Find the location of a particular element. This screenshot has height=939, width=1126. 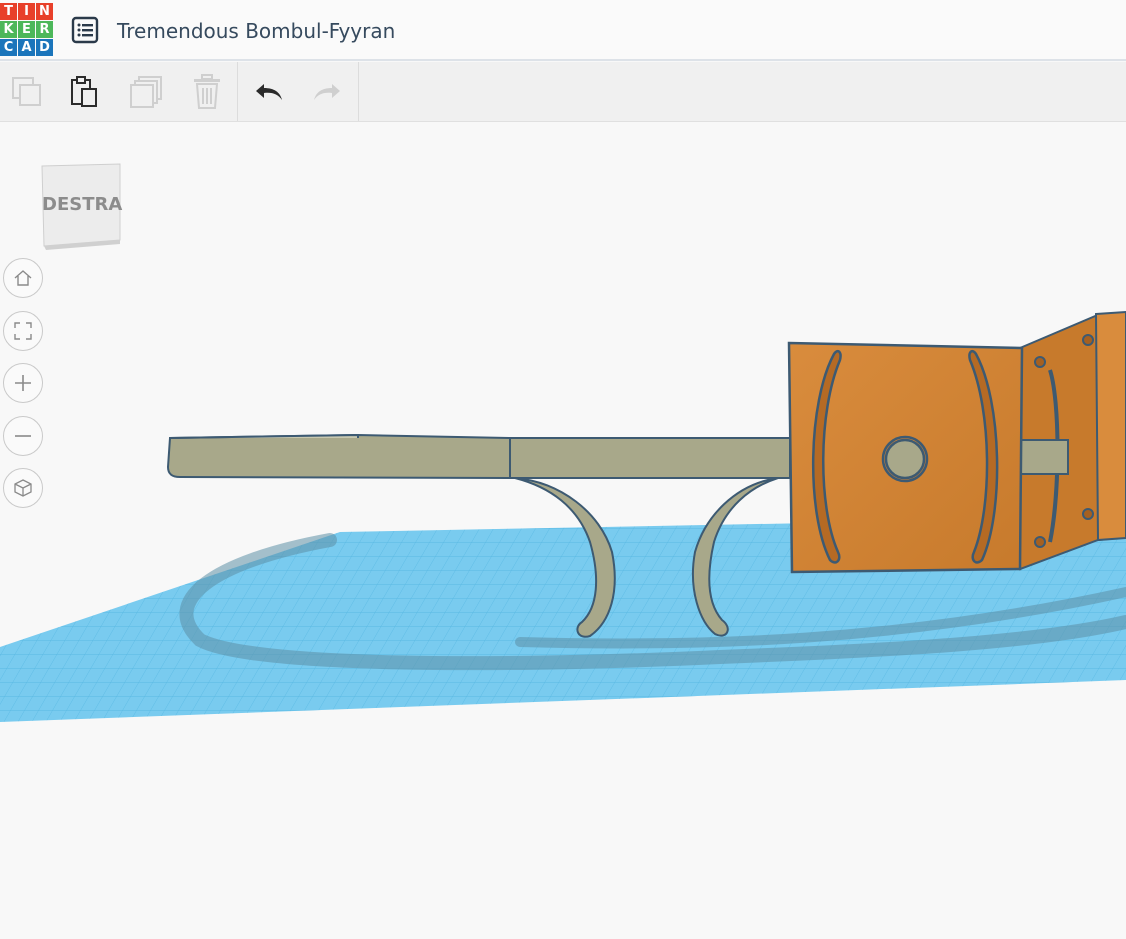

tinkercad-logo: TIN KER CAD is located at coordinates (27, 30).